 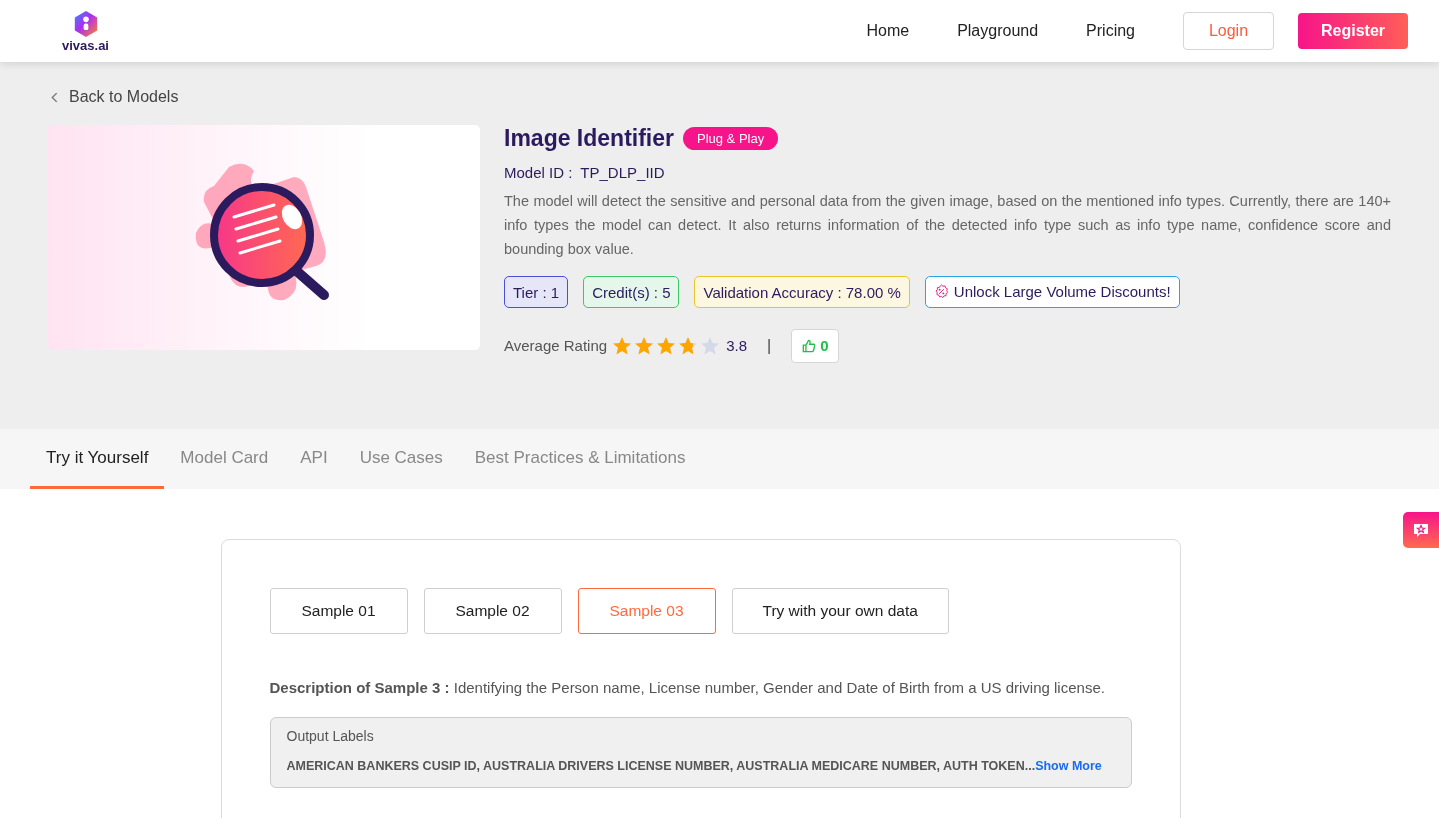 I want to click on back-link: Back to Models, so click(x=115, y=97).